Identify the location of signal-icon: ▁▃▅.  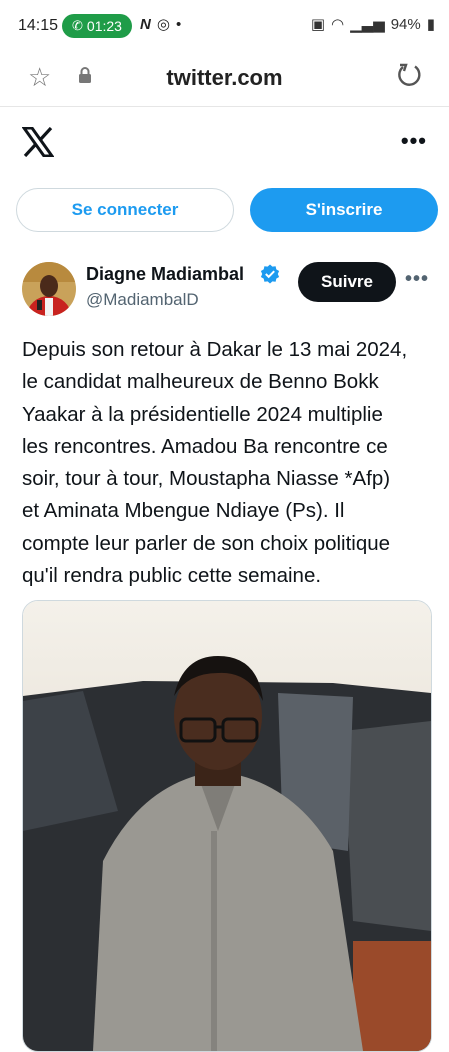
(367, 24).